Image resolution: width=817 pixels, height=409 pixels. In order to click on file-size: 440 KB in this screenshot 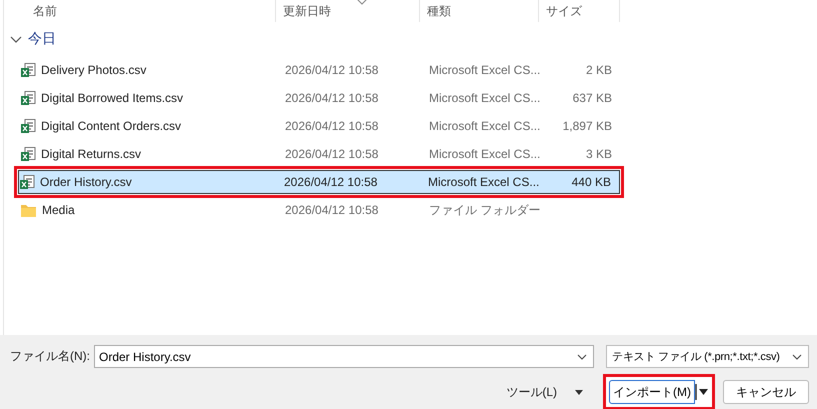, I will do `click(591, 182)`.